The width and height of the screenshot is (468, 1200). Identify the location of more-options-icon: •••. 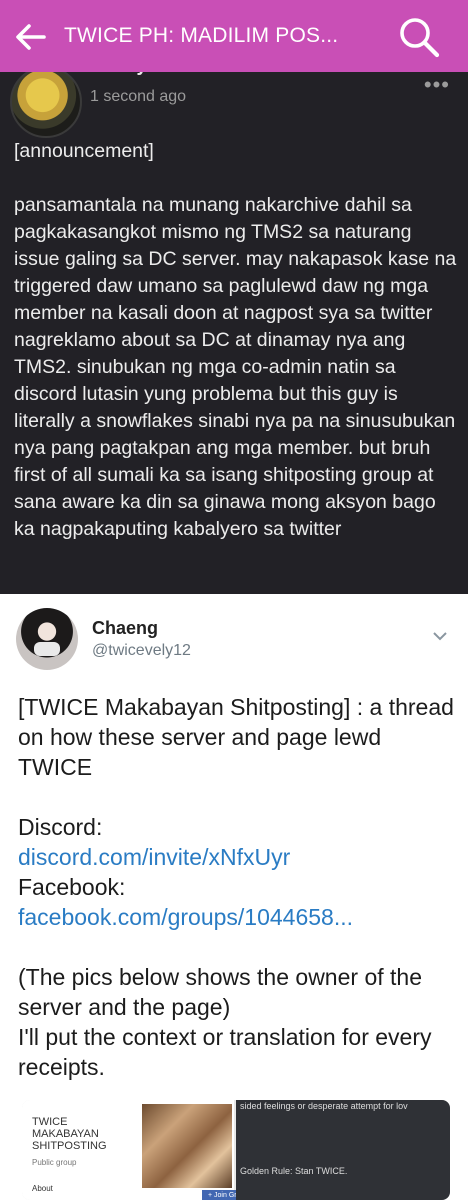
(437, 85).